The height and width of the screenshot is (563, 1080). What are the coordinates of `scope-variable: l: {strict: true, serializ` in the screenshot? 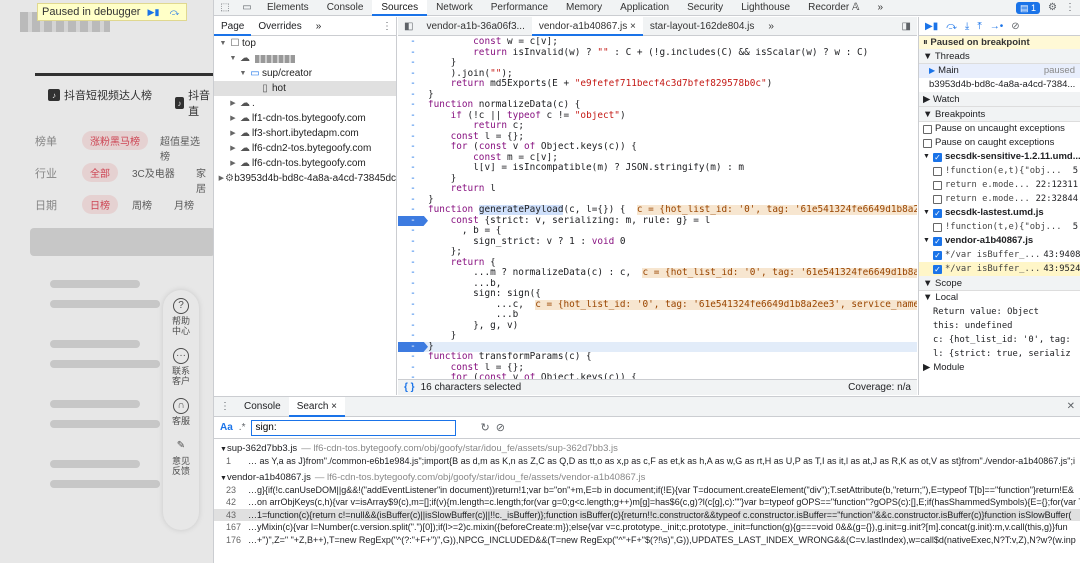 It's located at (999, 354).